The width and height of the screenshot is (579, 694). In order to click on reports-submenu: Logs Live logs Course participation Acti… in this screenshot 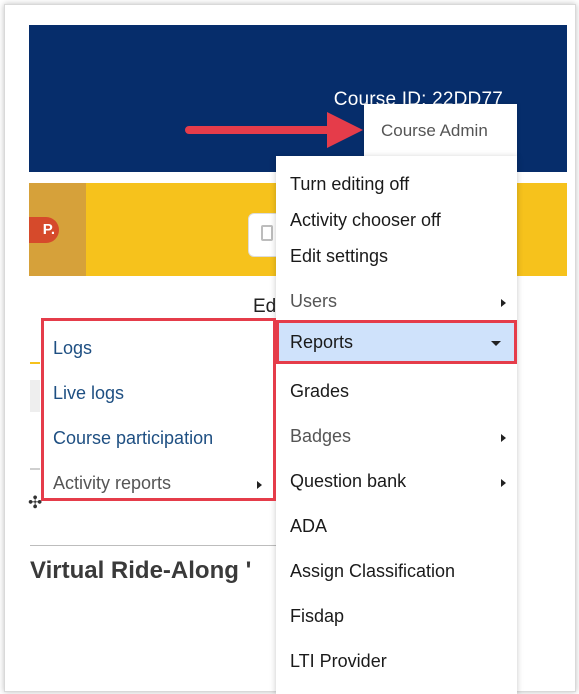, I will do `click(158, 409)`.